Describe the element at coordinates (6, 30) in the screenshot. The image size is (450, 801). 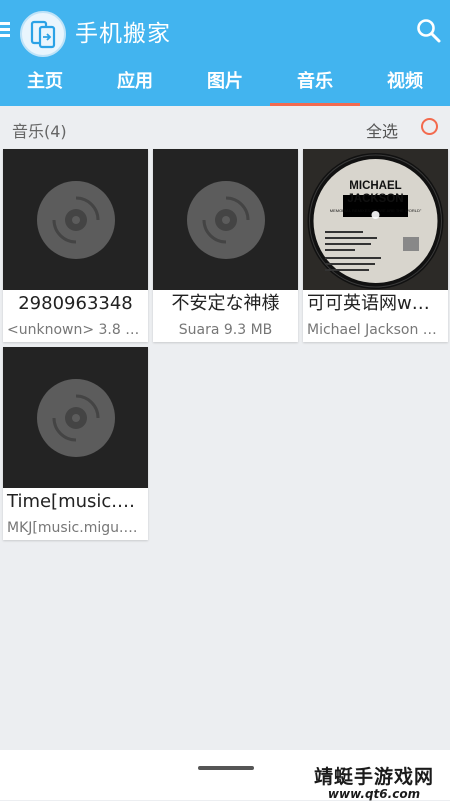
I see `menu-icon` at that location.